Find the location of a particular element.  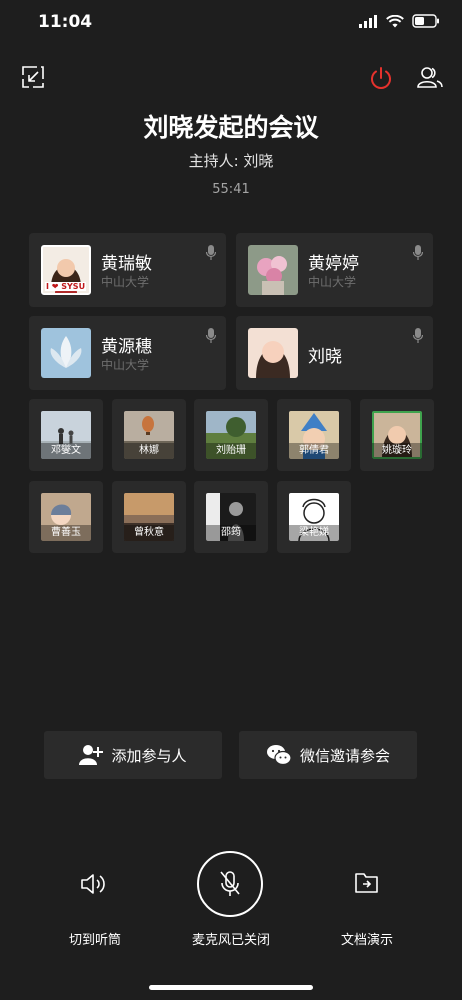

participant-card: 黄源穗 中山大学 is located at coordinates (127, 353).